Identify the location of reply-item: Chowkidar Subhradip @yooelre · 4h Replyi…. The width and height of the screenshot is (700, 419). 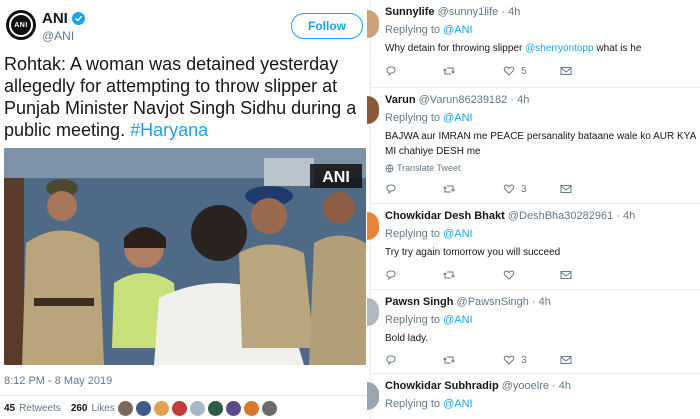
(533, 396).